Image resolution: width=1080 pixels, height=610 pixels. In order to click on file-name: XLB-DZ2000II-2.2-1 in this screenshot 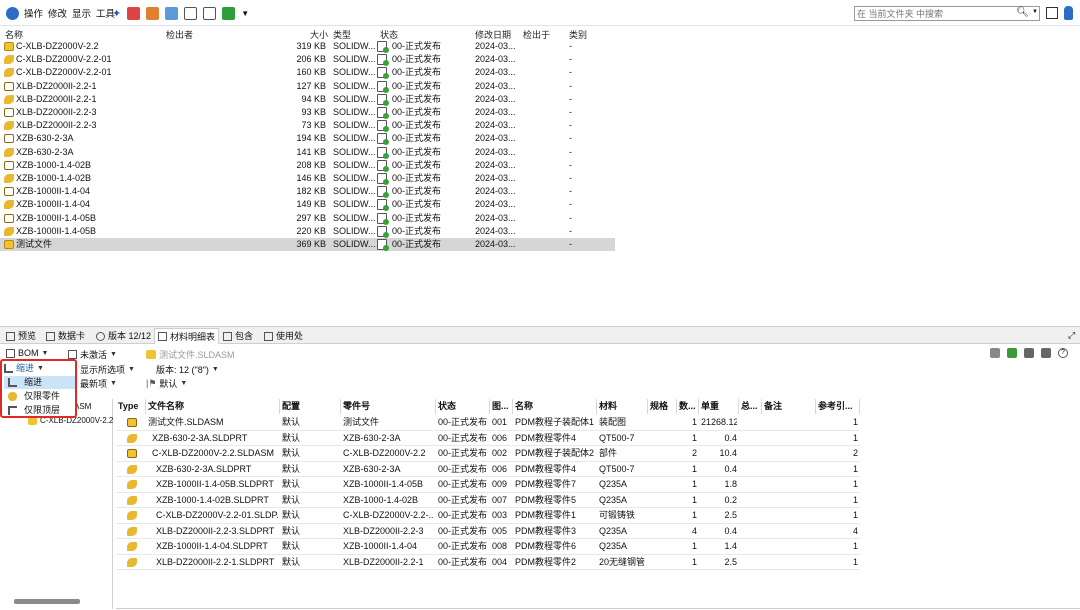, I will do `click(56, 98)`.